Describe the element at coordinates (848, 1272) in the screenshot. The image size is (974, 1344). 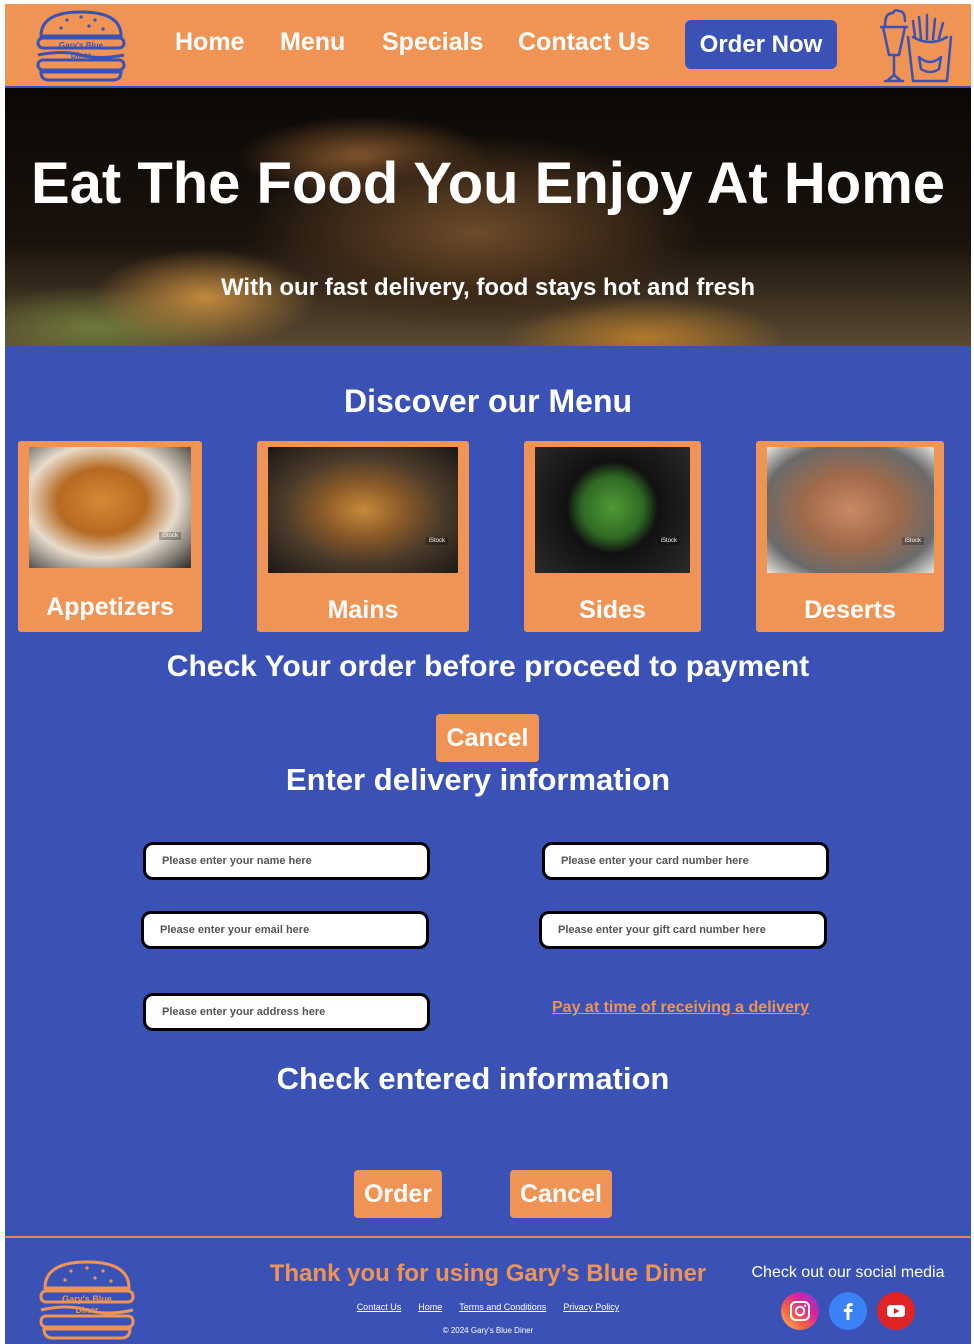
I see `social-heading: Check out our social media` at that location.